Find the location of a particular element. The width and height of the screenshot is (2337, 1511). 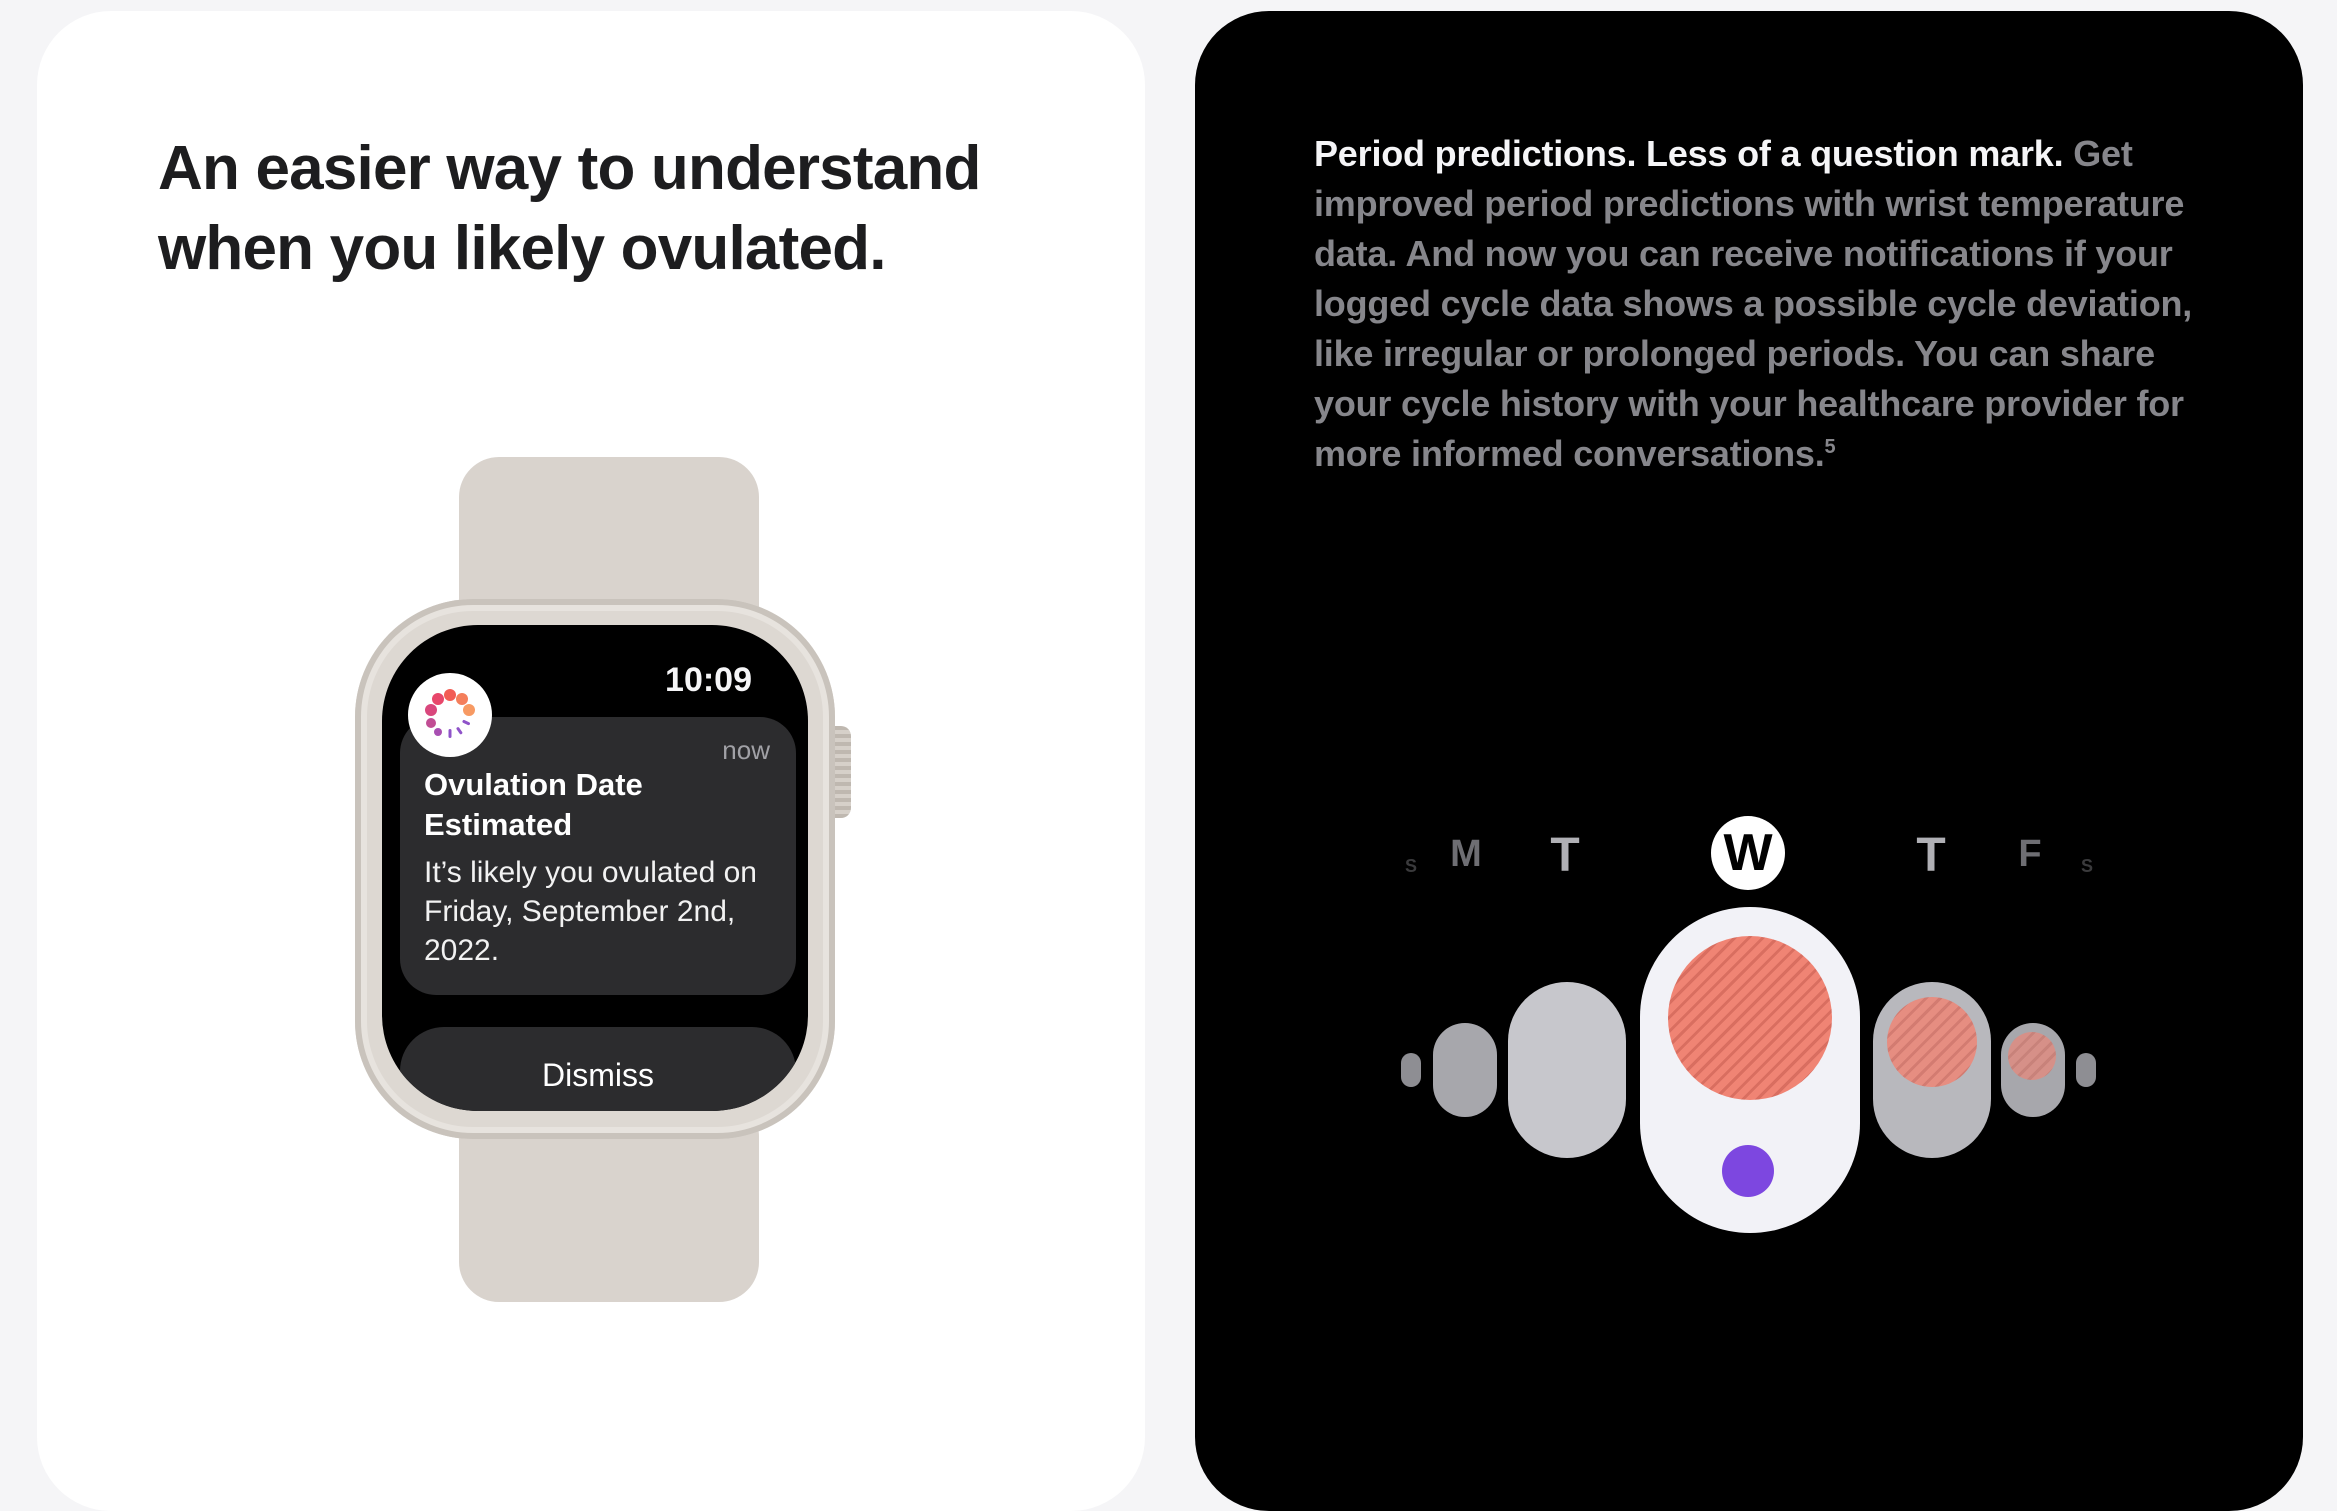

watch-time: 10:09 is located at coordinates (708, 680).